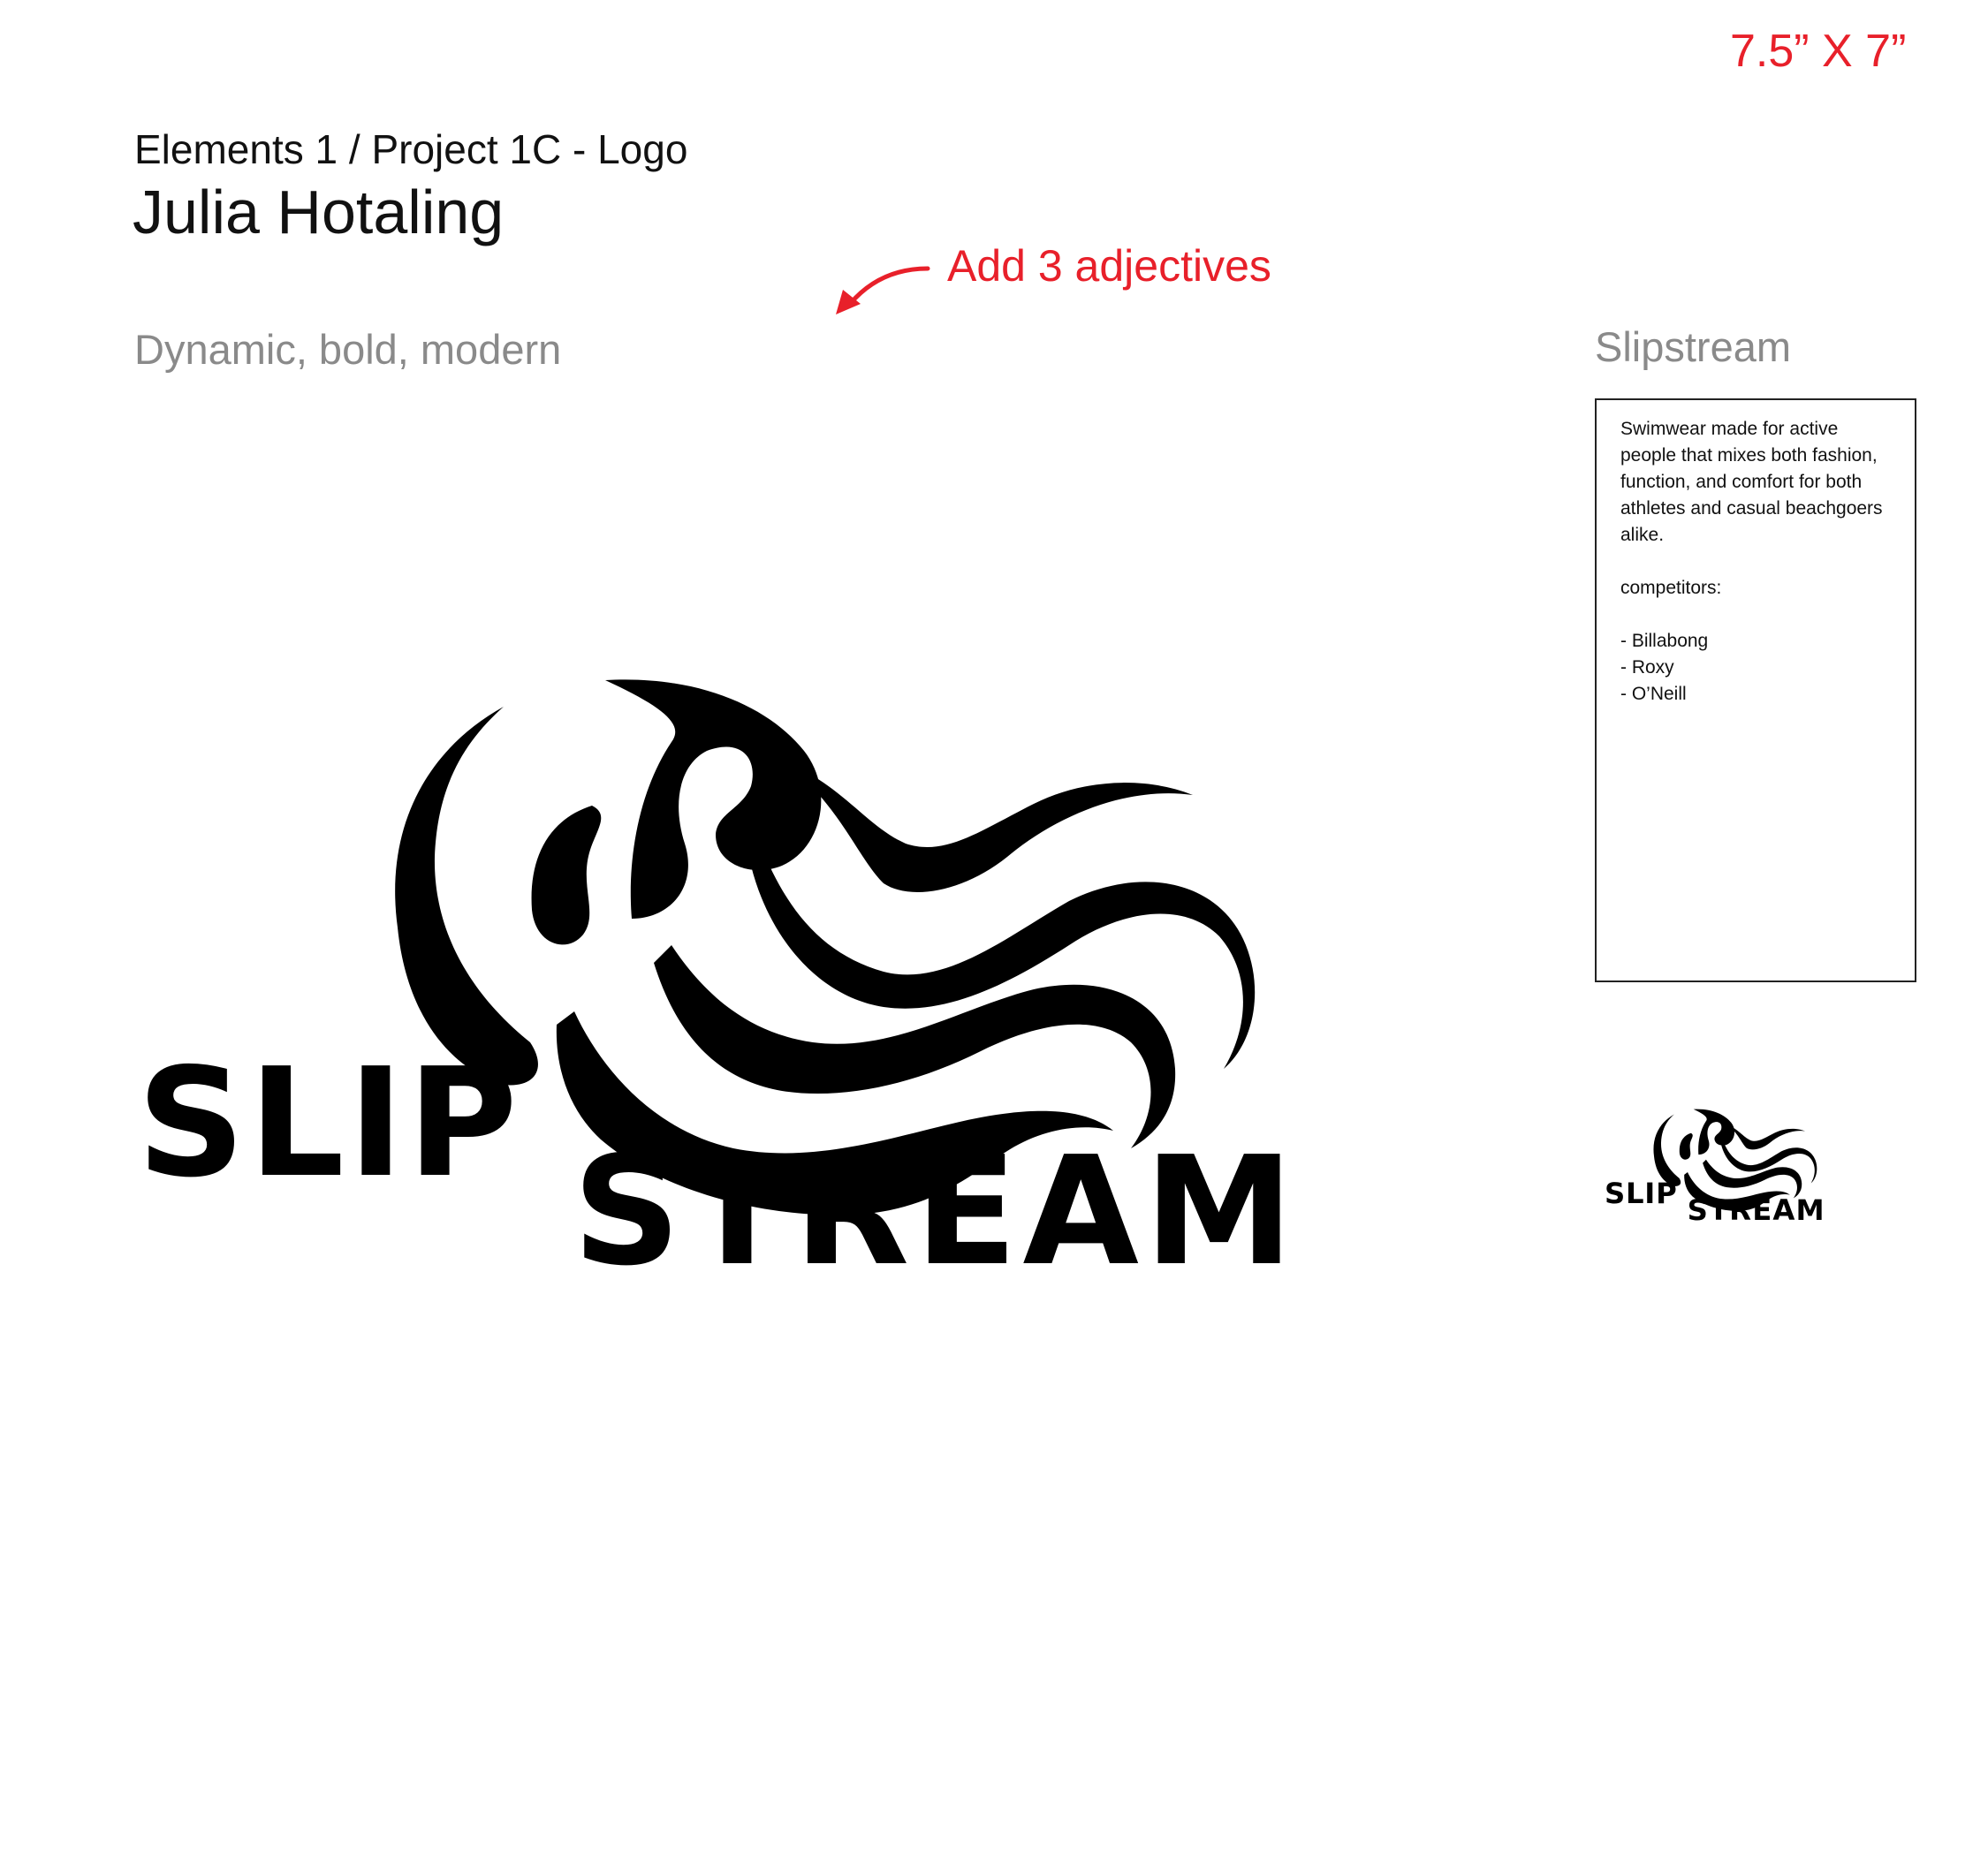  Describe the element at coordinates (1641, 1193) in the screenshot. I see `wordmark-top-small: SLIP` at that location.